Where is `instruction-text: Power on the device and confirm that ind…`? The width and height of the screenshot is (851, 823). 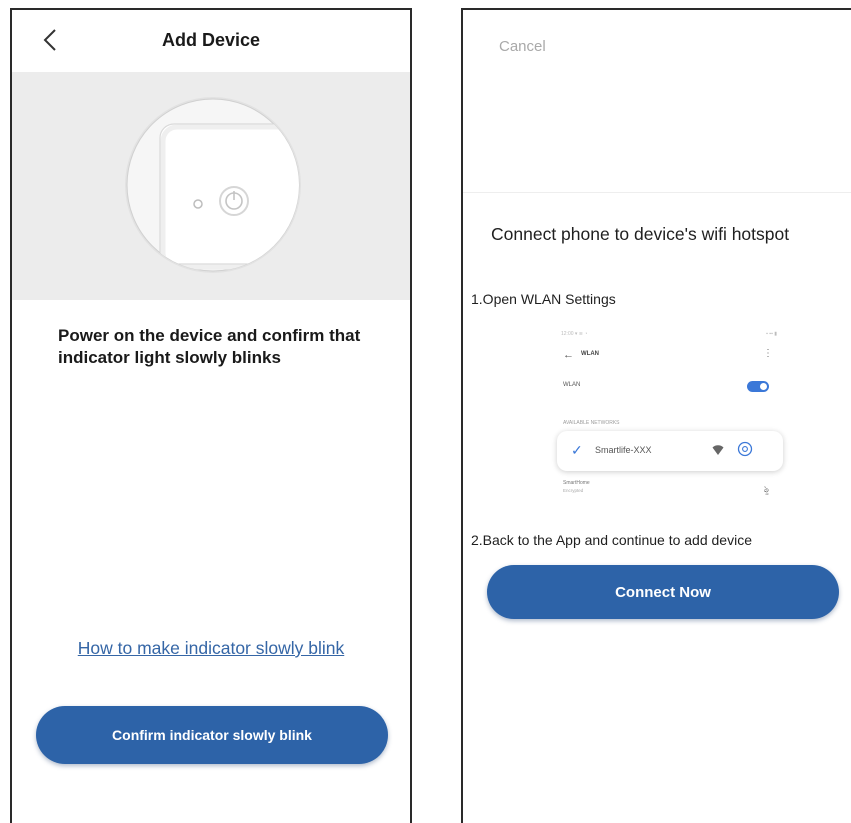 instruction-text: Power on the device and confirm that ind… is located at coordinates (209, 346).